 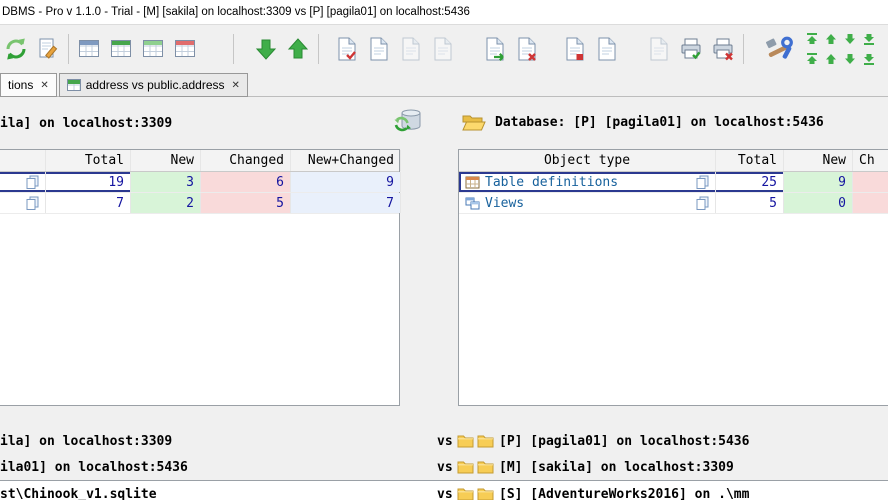 I want to click on first-change-button, so click(x=811, y=59).